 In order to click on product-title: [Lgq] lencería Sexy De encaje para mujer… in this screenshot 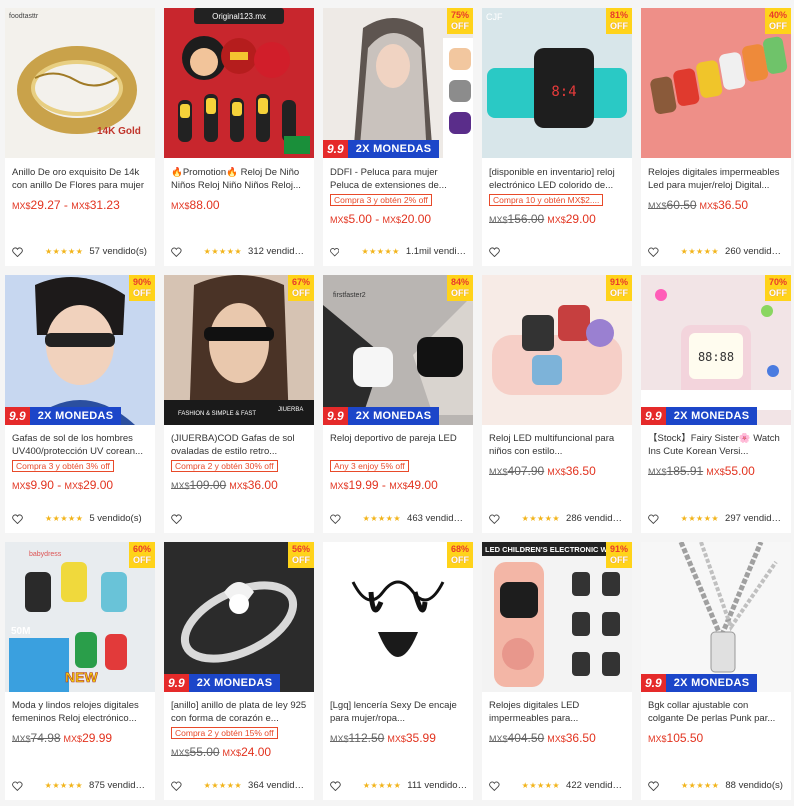, I will do `click(398, 712)`.